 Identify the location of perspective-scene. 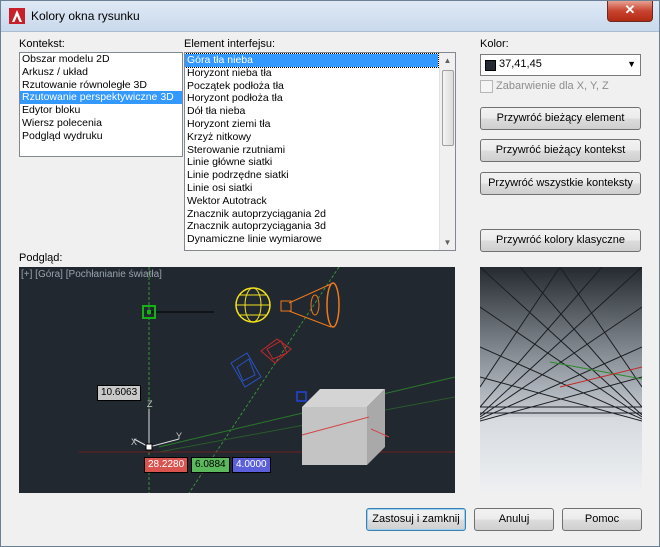
(561, 380).